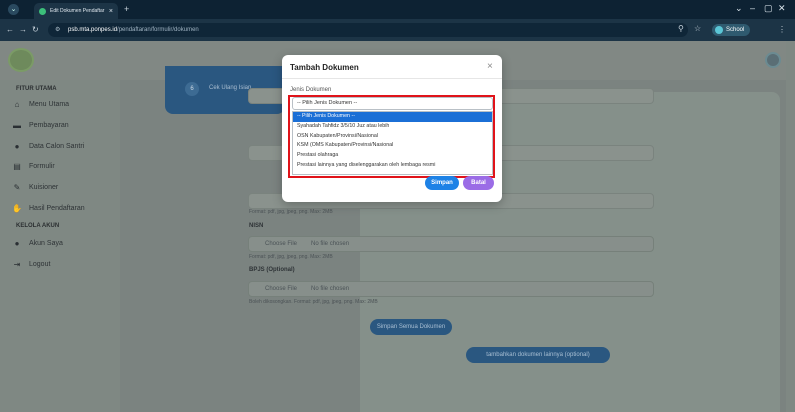 This screenshot has width=795, height=412. What do you see at coordinates (49, 104) in the screenshot?
I see `sidebar-item-label: Menu Utama` at bounding box center [49, 104].